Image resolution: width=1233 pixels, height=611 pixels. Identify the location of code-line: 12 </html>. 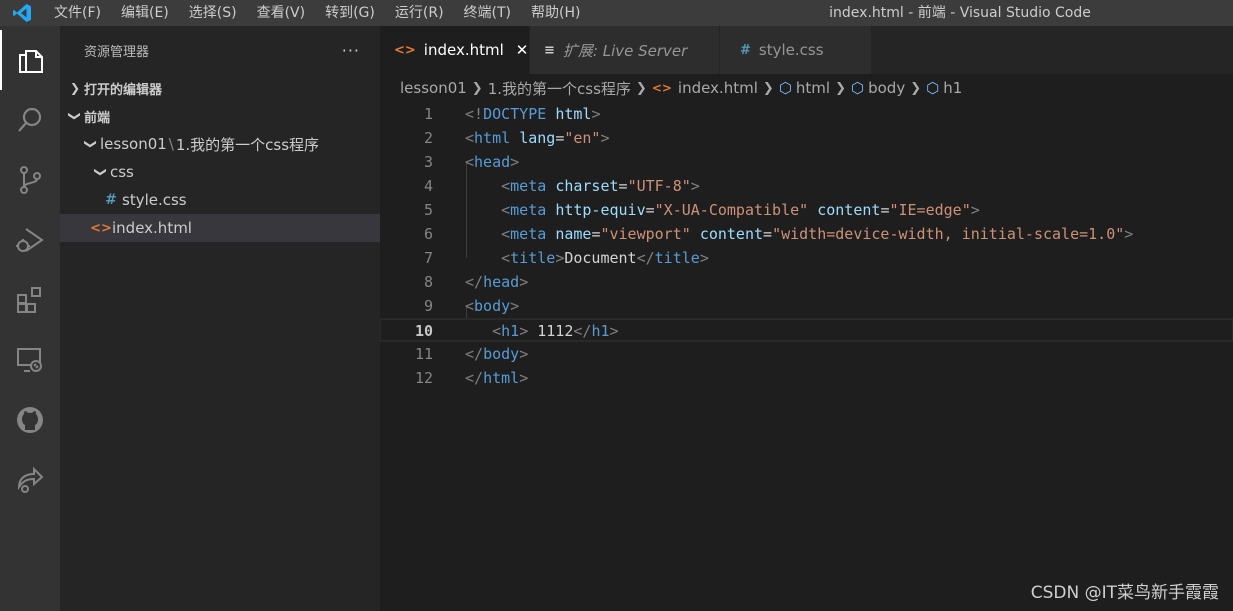
(806, 378).